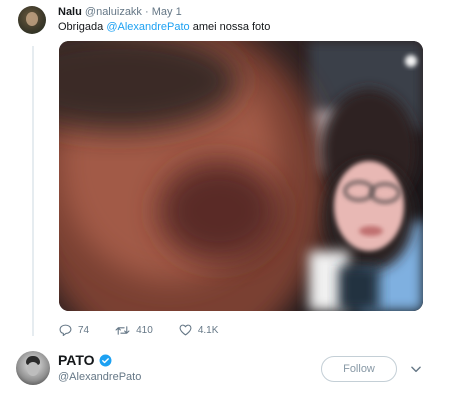 The height and width of the screenshot is (400, 450). Describe the element at coordinates (185, 330) in the screenshot. I see `heart-icon` at that location.